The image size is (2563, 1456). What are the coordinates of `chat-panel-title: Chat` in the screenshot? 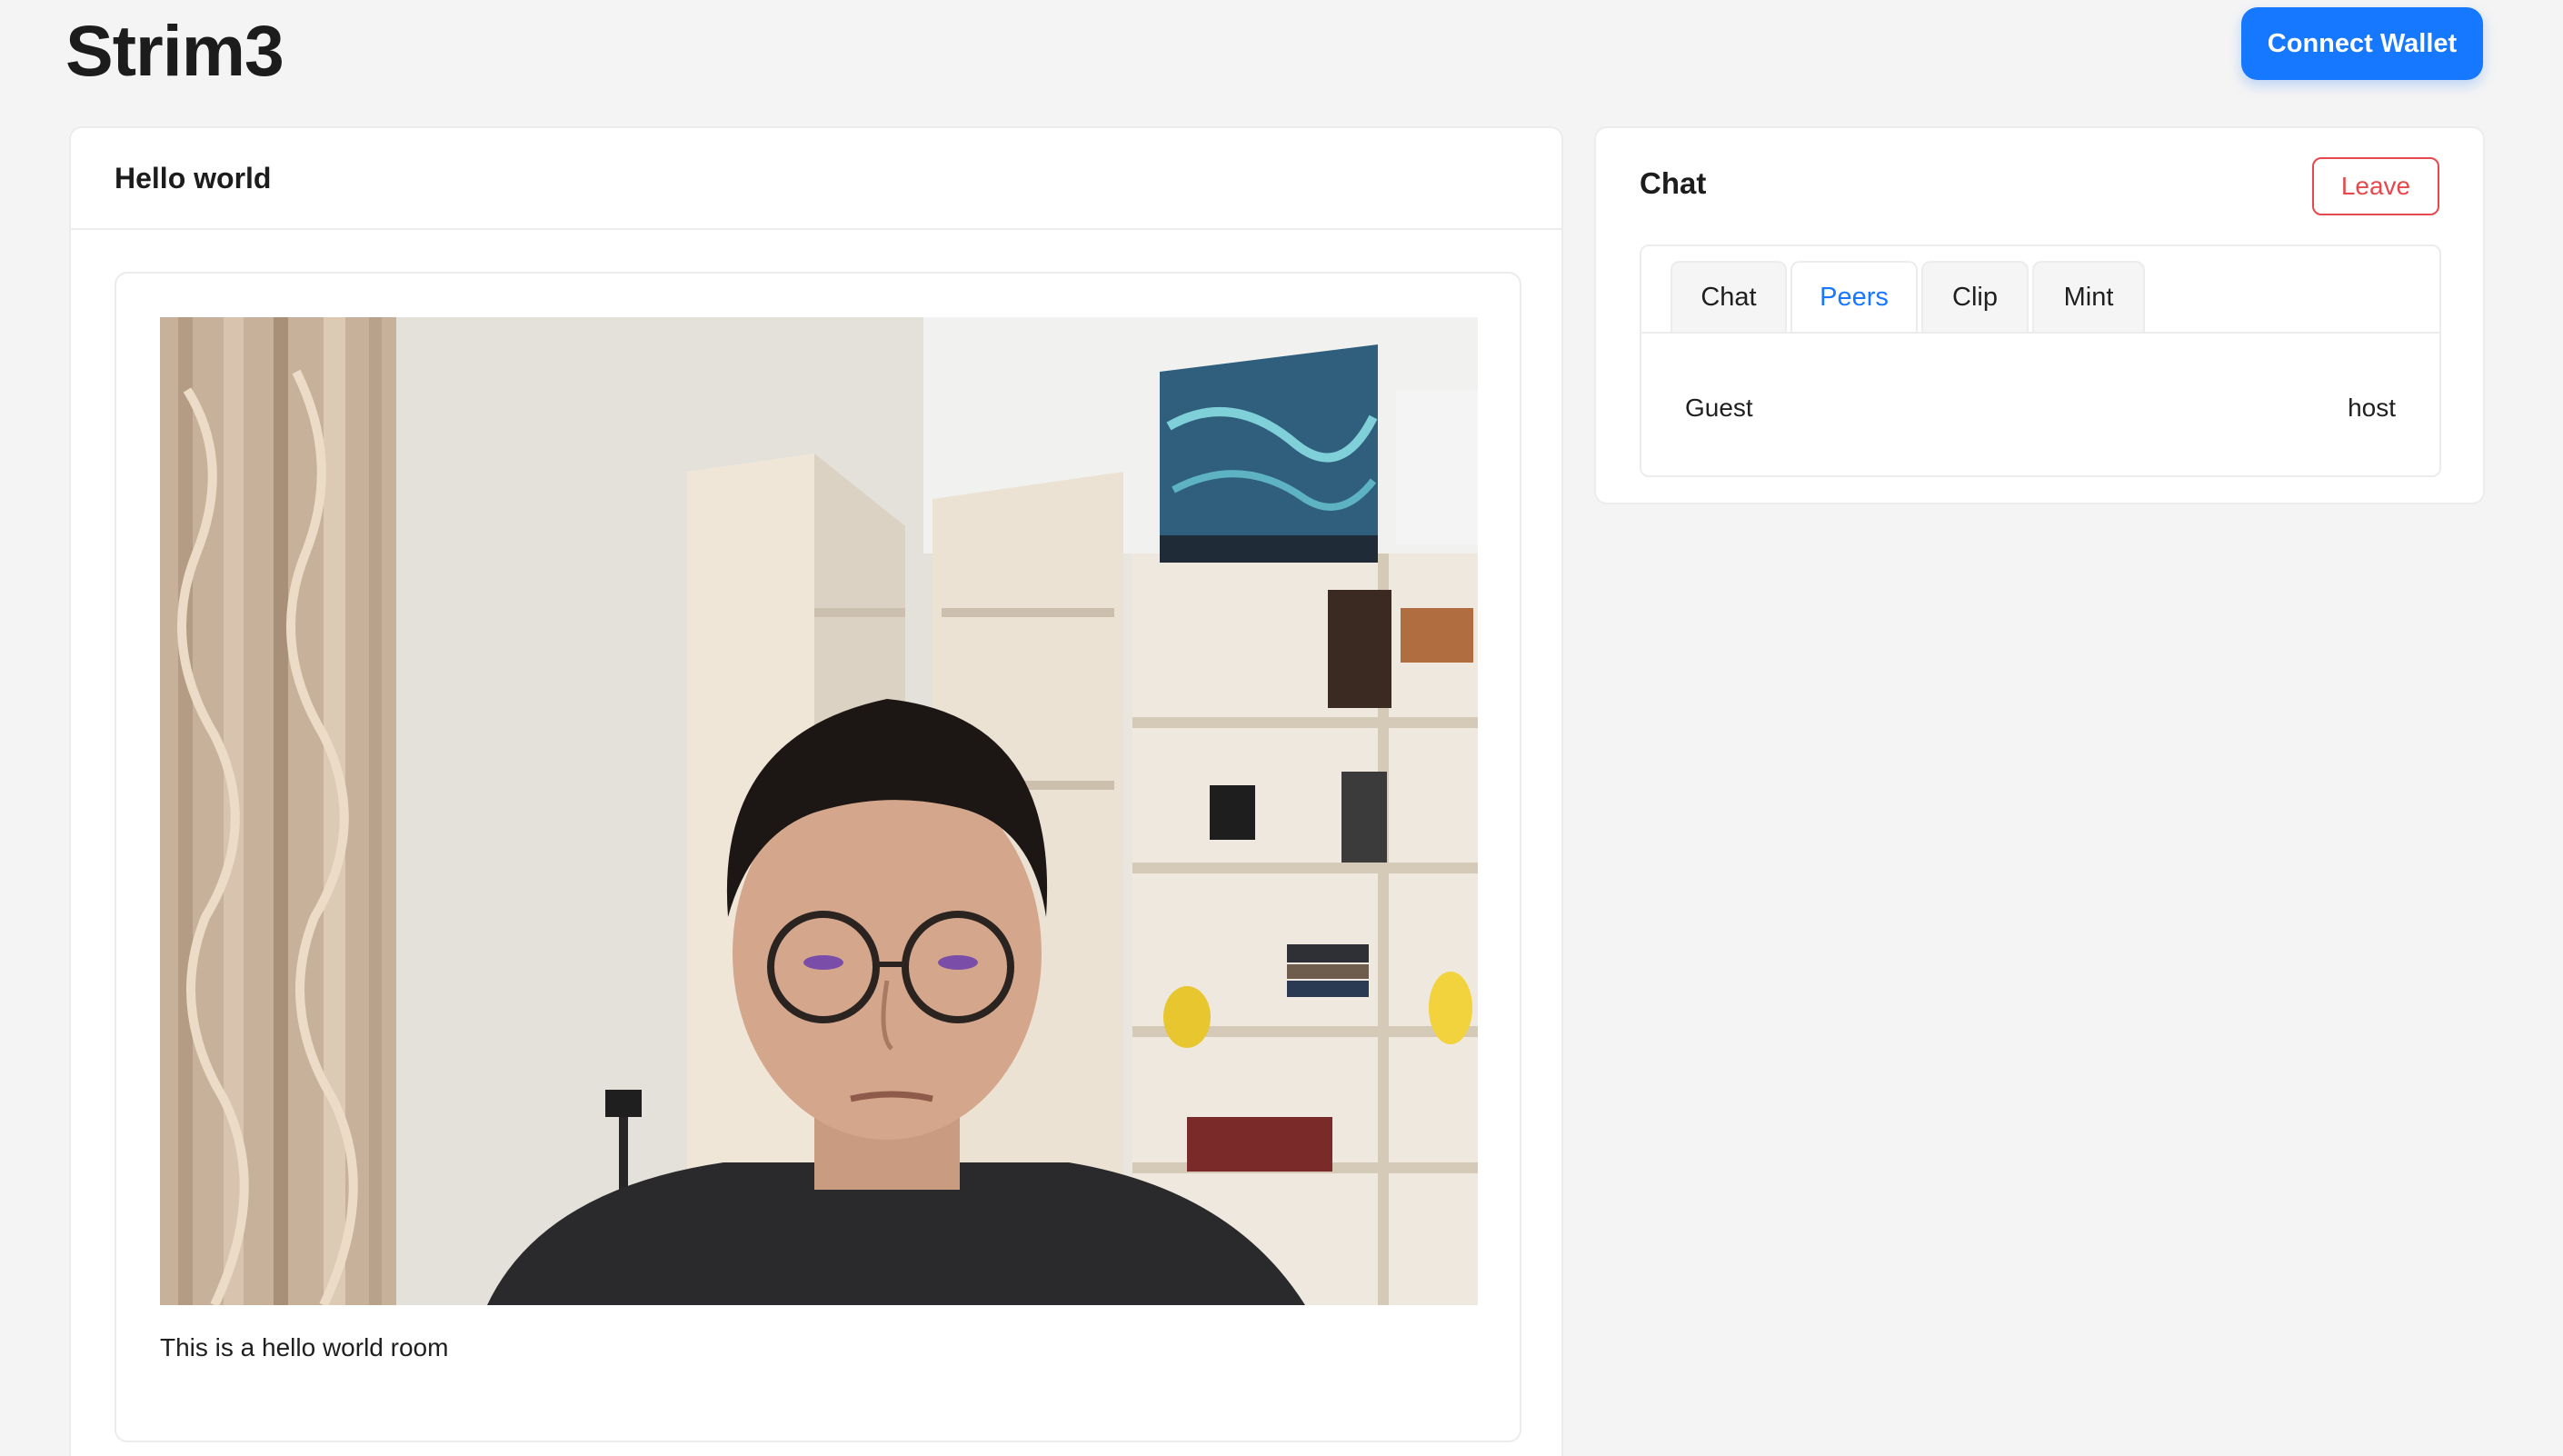 It's located at (1673, 183).